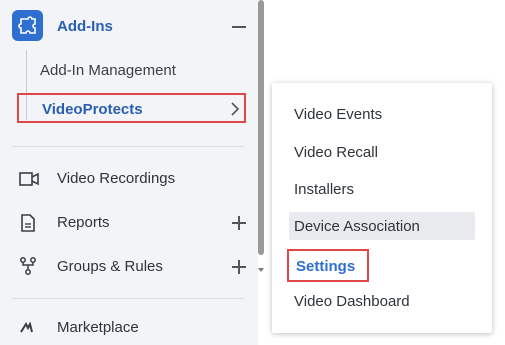 The height and width of the screenshot is (345, 505). I want to click on submenu-item-video-recall: Video Recall, so click(336, 152).